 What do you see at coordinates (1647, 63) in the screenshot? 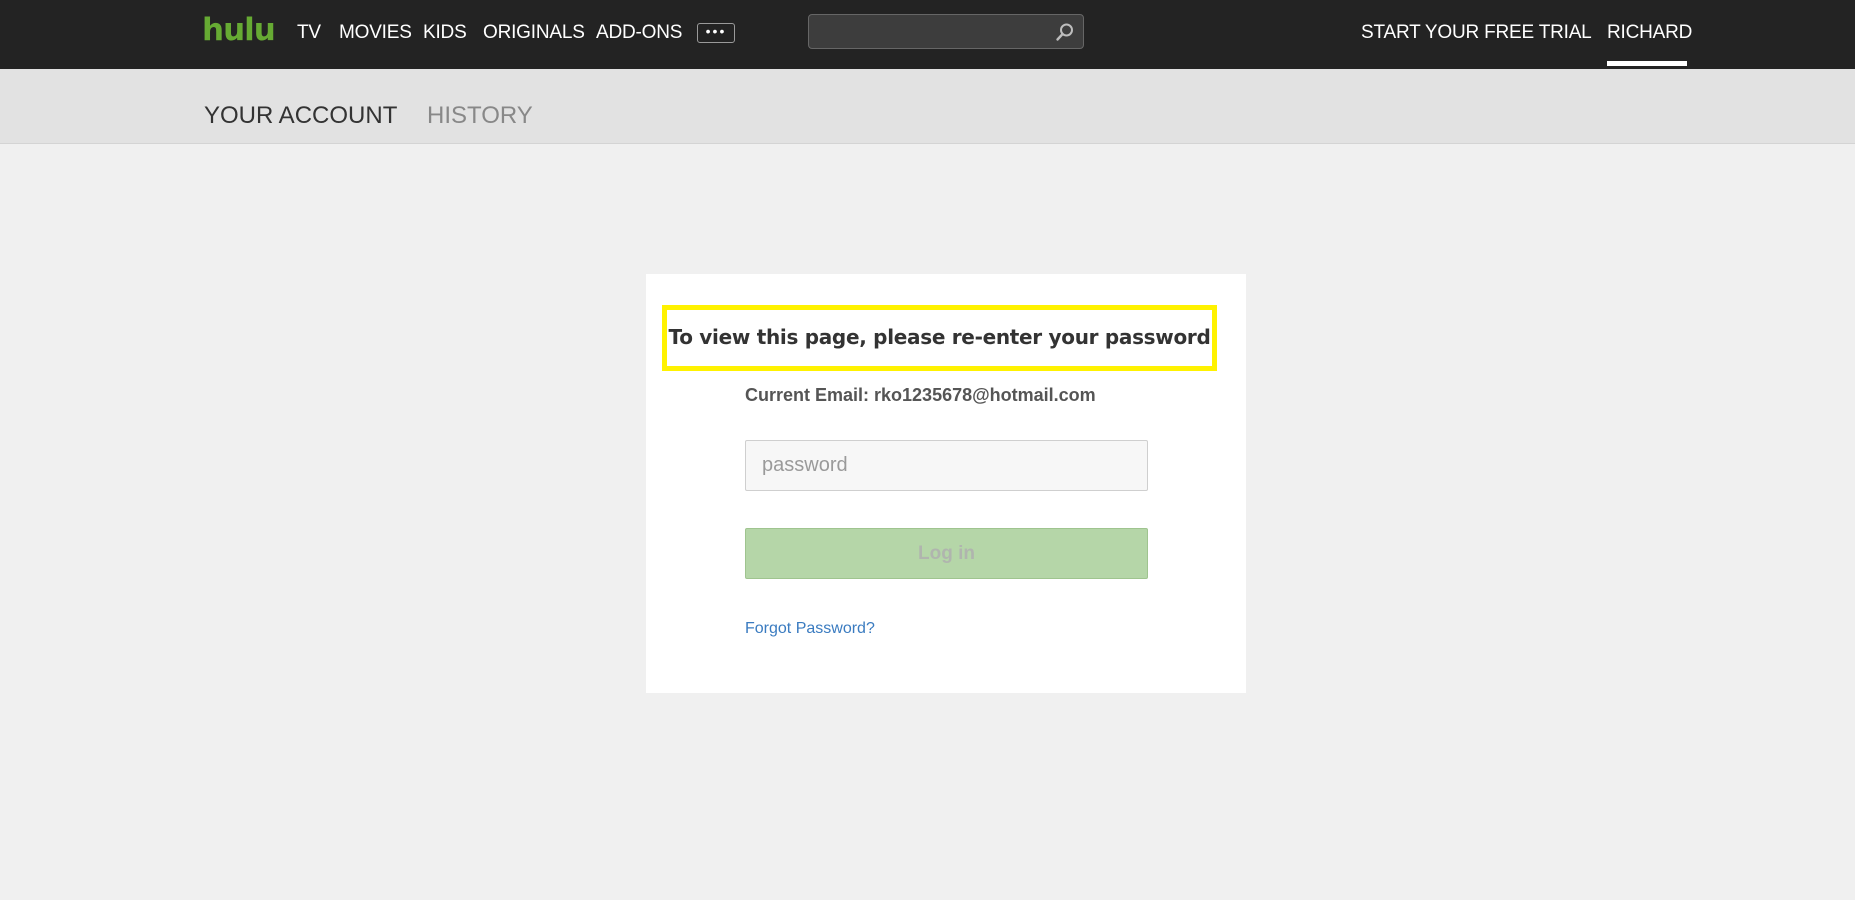
I see `active-user-indicator` at bounding box center [1647, 63].